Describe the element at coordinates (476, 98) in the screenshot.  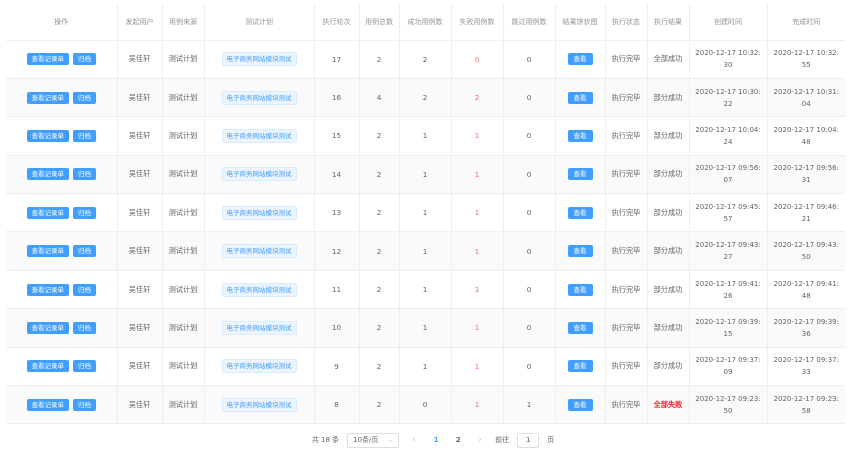
I see `failed-count: 2` at that location.